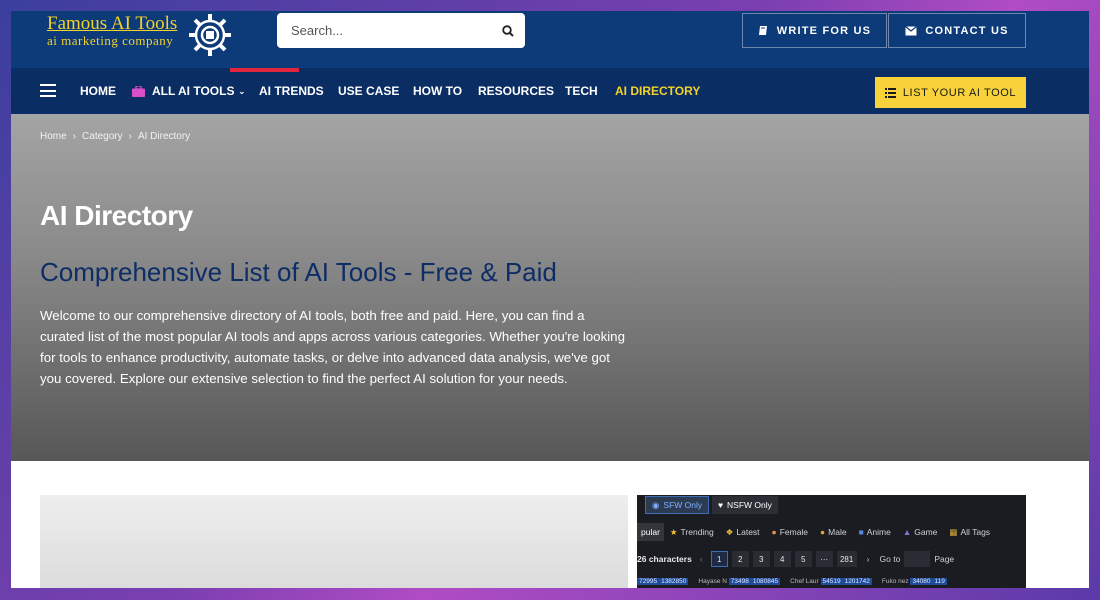 This screenshot has height=600, width=1100. Describe the element at coordinates (917, 559) in the screenshot. I see `goto-page-input` at that location.